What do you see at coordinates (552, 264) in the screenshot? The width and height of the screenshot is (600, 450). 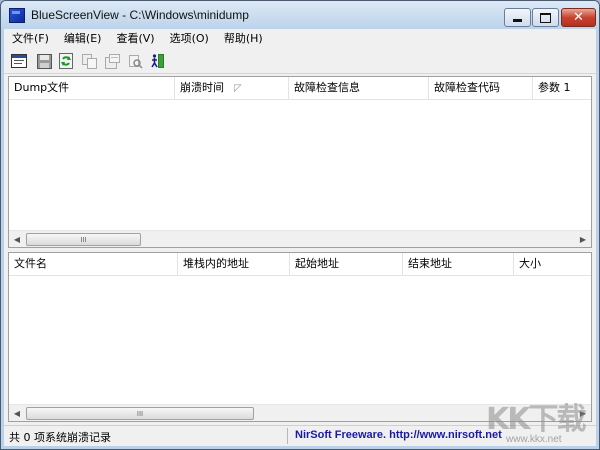 I see `col-size: 大小` at bounding box center [552, 264].